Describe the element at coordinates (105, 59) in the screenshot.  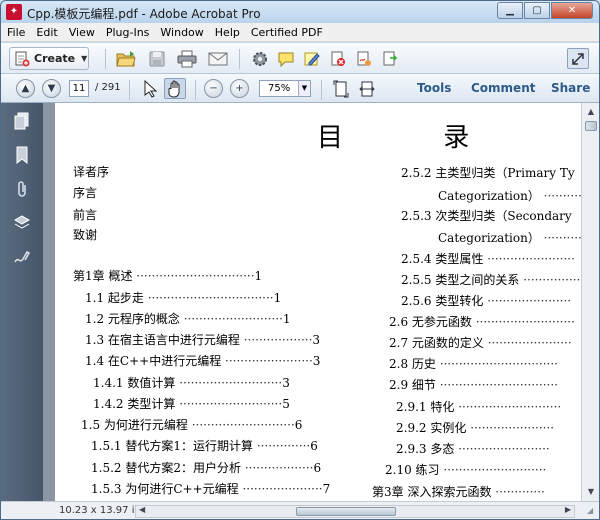
I see `toolbar-separator` at that location.